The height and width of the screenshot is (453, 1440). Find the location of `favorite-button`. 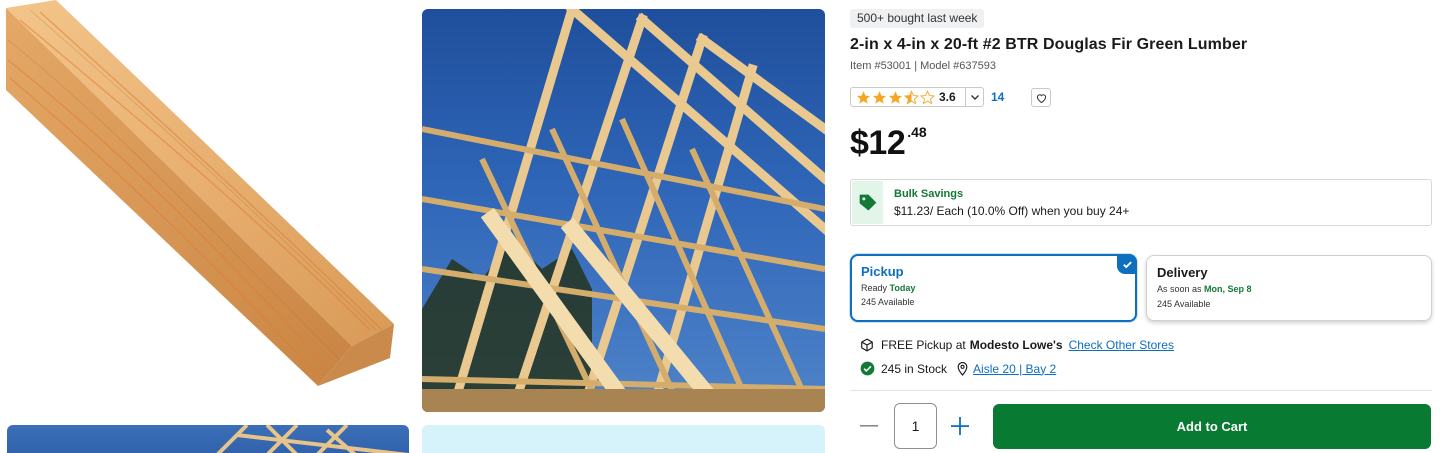

favorite-button is located at coordinates (1041, 97).